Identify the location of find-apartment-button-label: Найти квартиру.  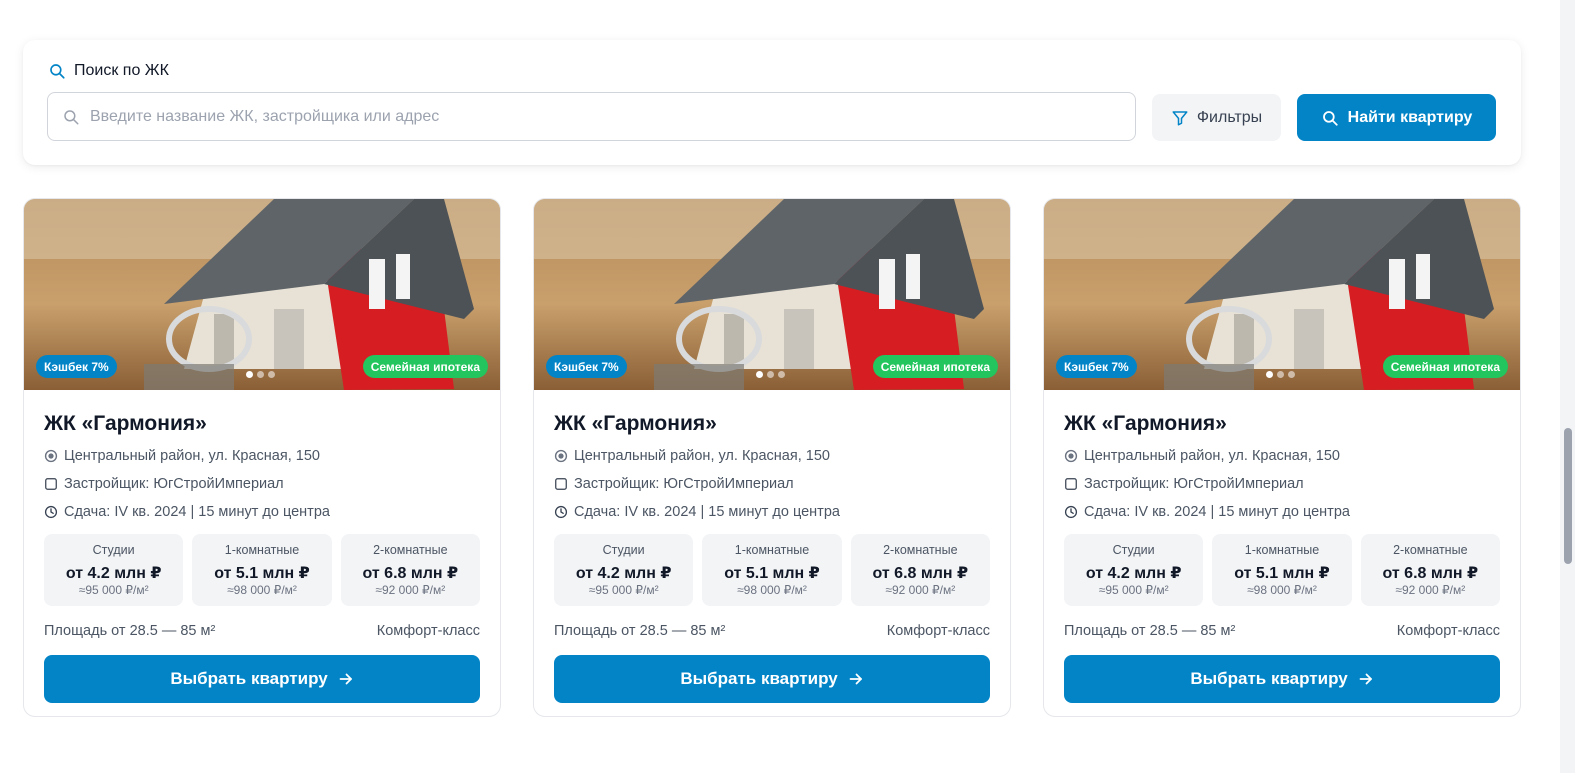
(1410, 117).